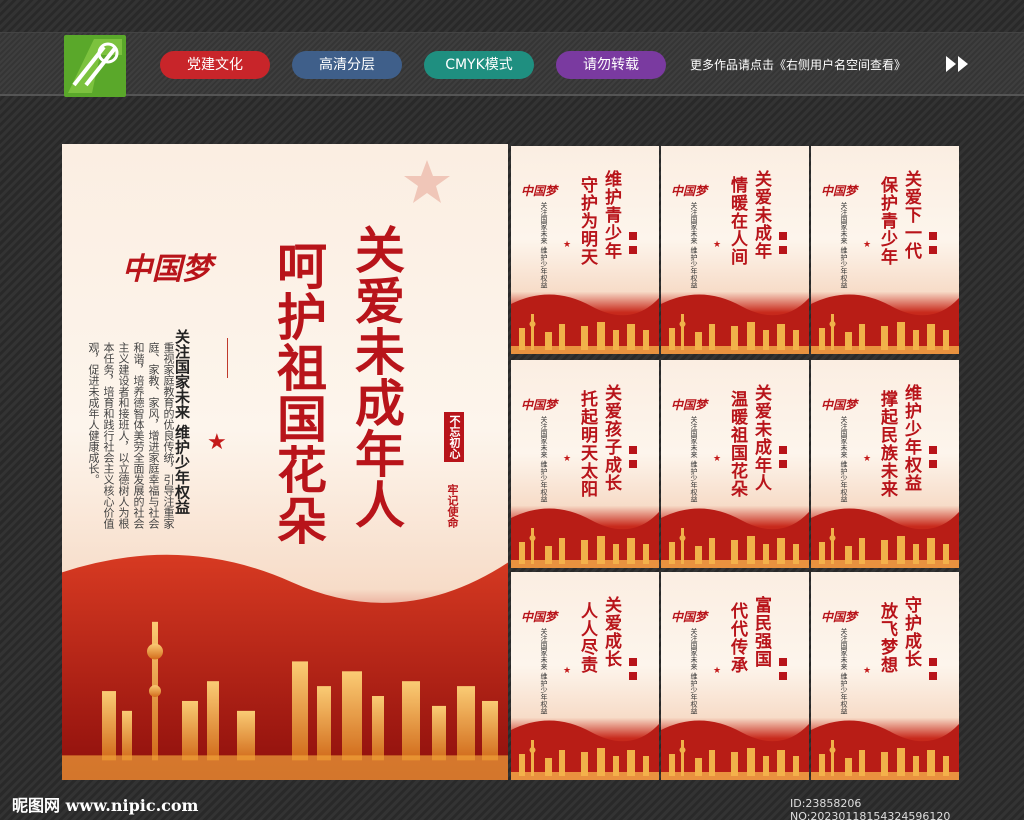  What do you see at coordinates (227, 358) in the screenshot?
I see `divider` at bounding box center [227, 358].